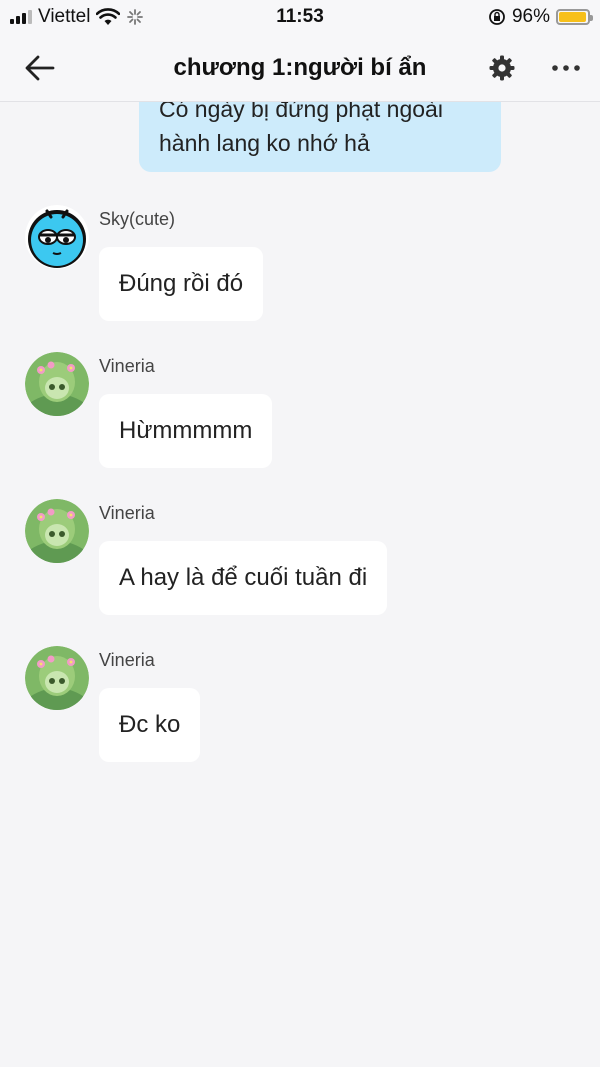 The width and height of the screenshot is (600, 1067). What do you see at coordinates (530, 16) in the screenshot?
I see `battery-percent: 96%` at bounding box center [530, 16].